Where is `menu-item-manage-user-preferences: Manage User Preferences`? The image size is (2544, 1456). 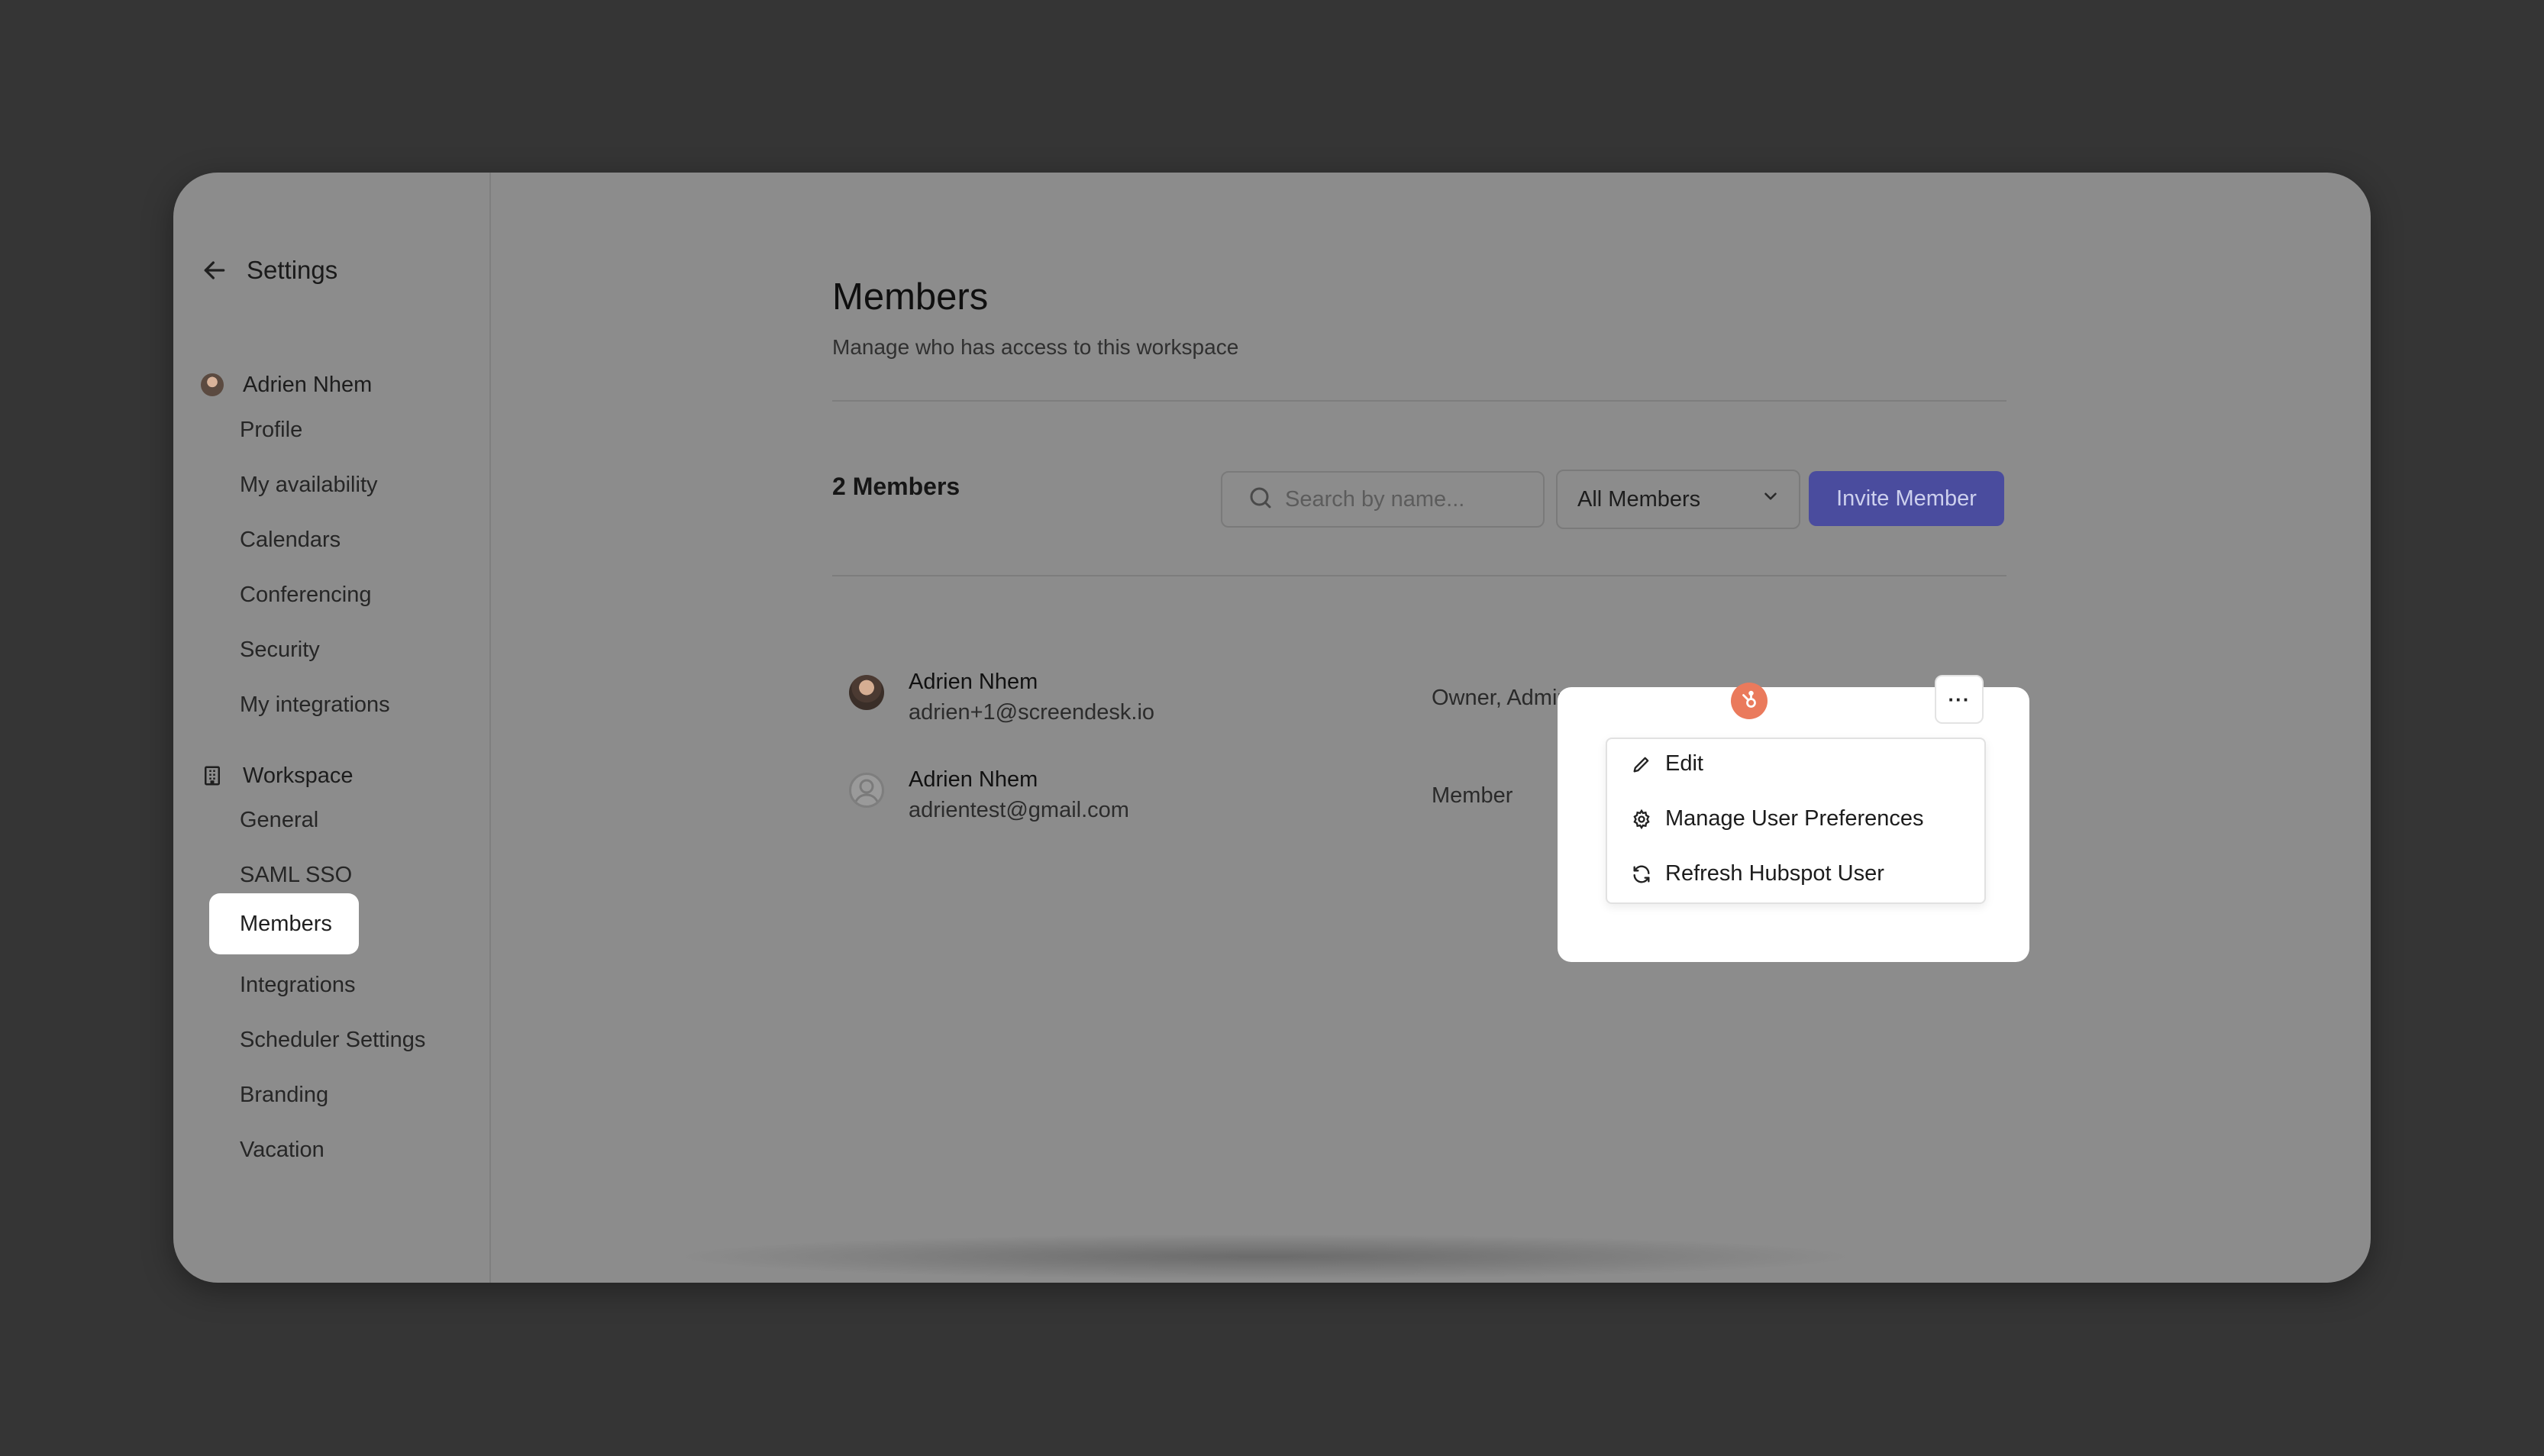 menu-item-manage-user-preferences: Manage User Preferences is located at coordinates (1777, 818).